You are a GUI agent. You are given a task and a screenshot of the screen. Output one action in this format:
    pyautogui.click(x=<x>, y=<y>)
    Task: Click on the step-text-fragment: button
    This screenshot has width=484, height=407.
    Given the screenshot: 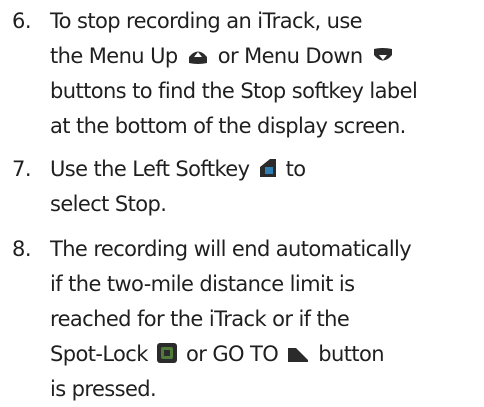 What is the action you would take?
    pyautogui.click(x=348, y=354)
    